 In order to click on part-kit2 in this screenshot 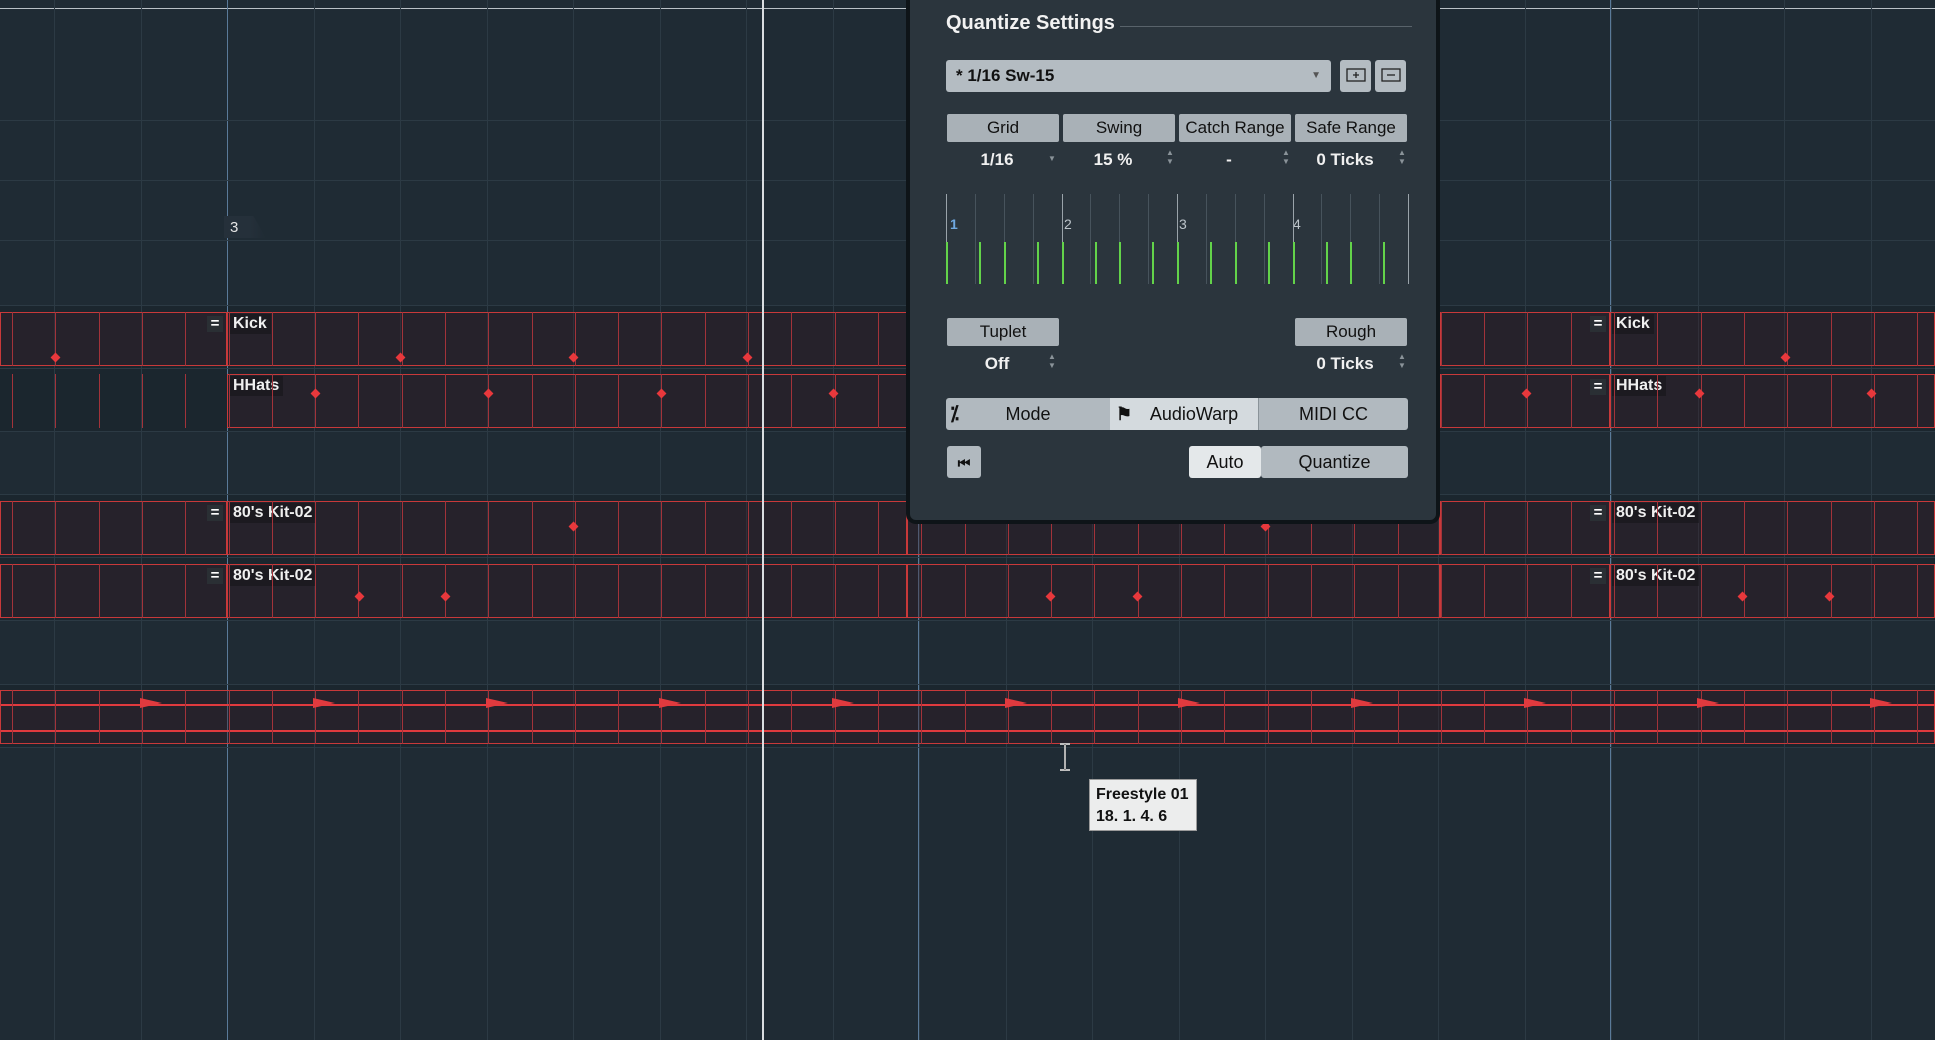, I will do `click(567, 591)`.